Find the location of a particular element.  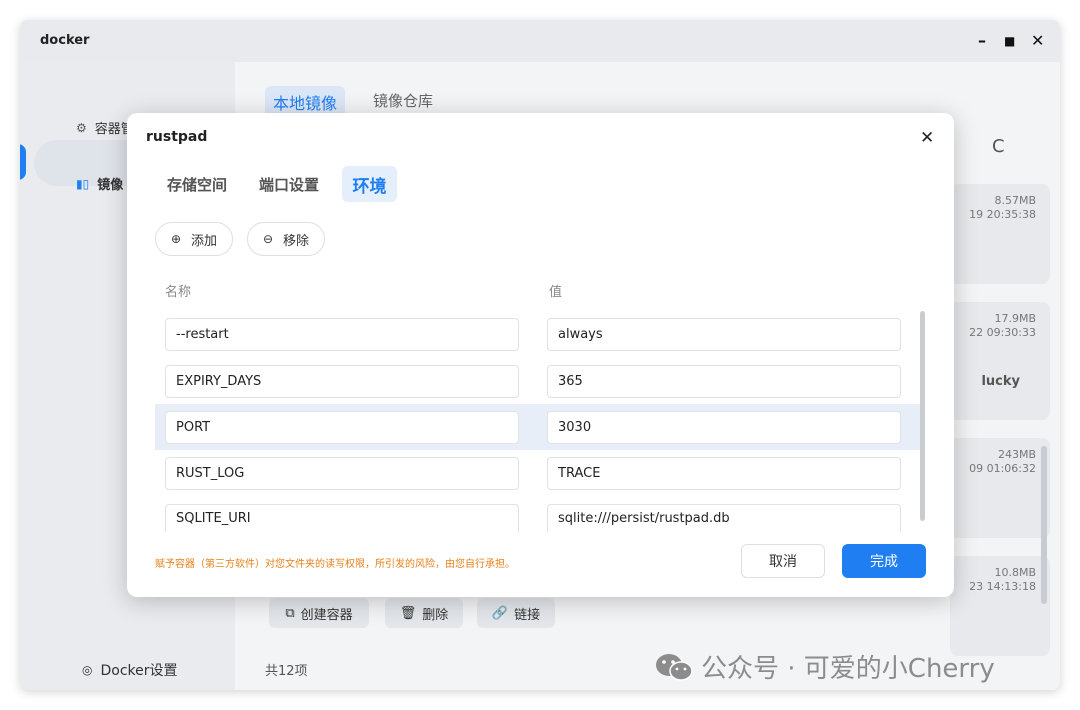

remove-button: ⊖ 移除 is located at coordinates (286, 239).